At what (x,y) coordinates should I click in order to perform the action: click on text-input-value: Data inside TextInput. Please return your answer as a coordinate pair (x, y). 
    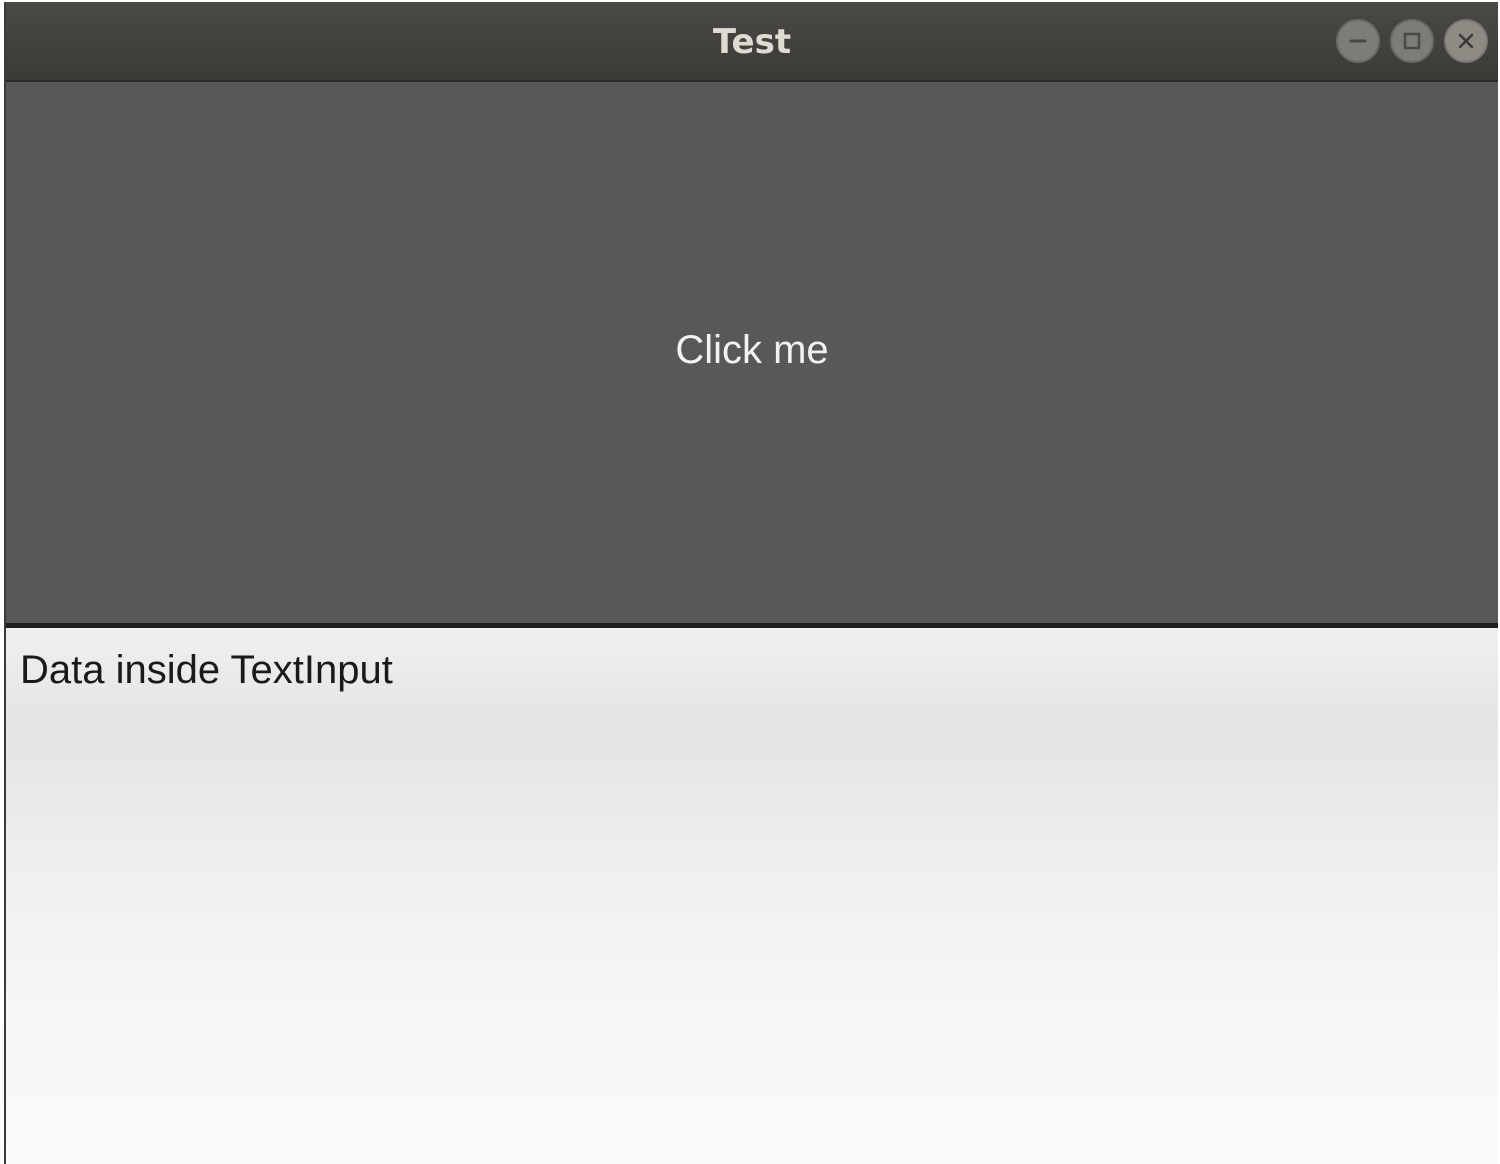
    Looking at the image, I should click on (206, 670).